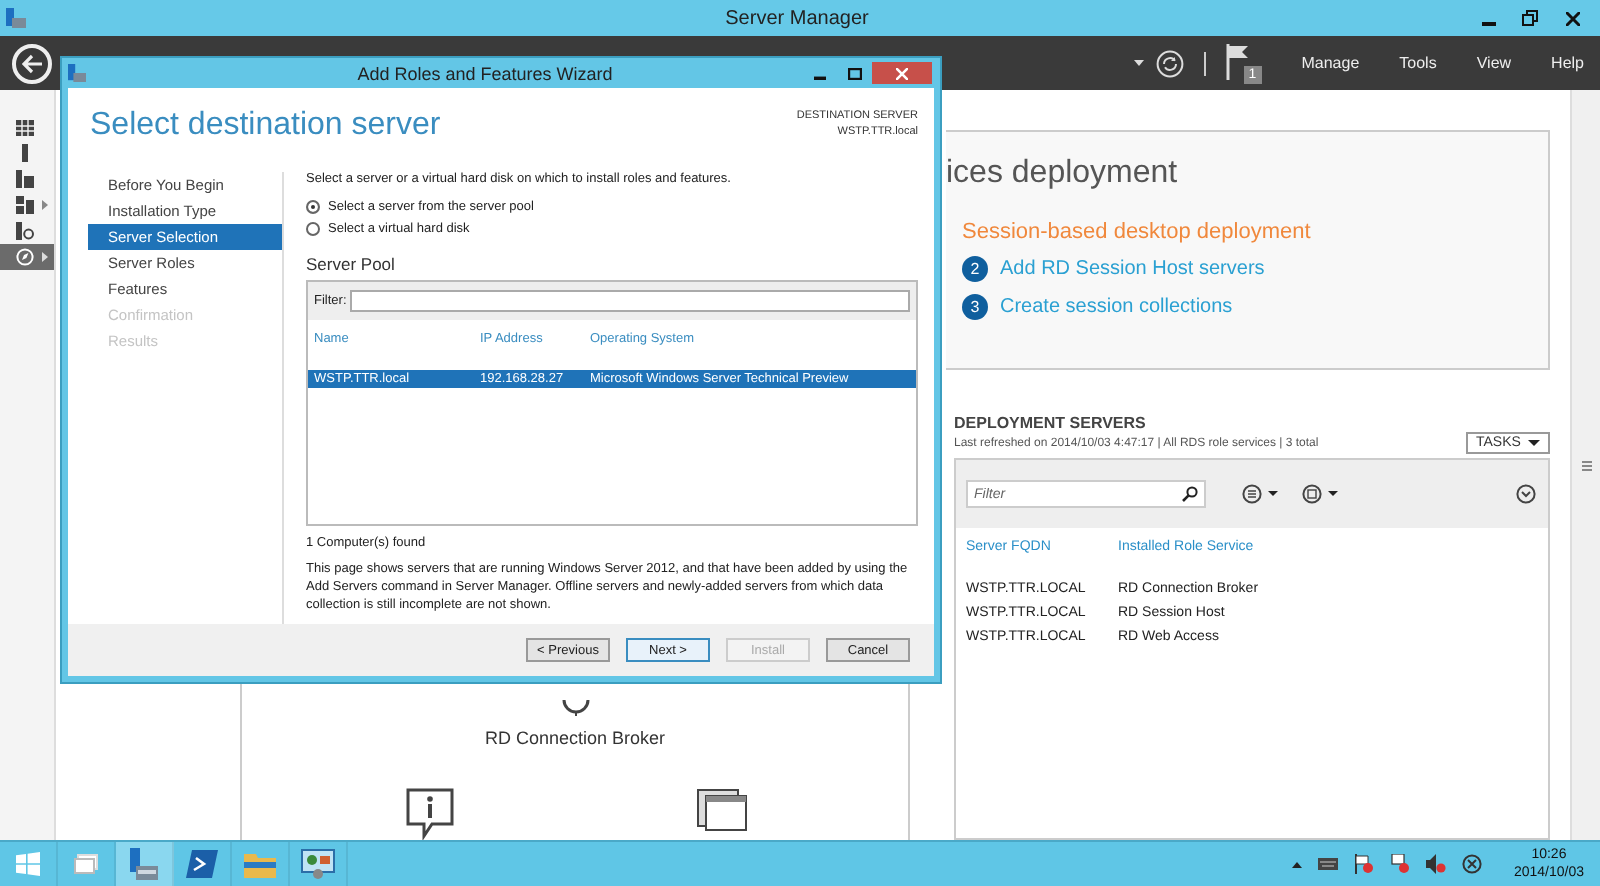  I want to click on flag-error-icon, so click(1363, 864).